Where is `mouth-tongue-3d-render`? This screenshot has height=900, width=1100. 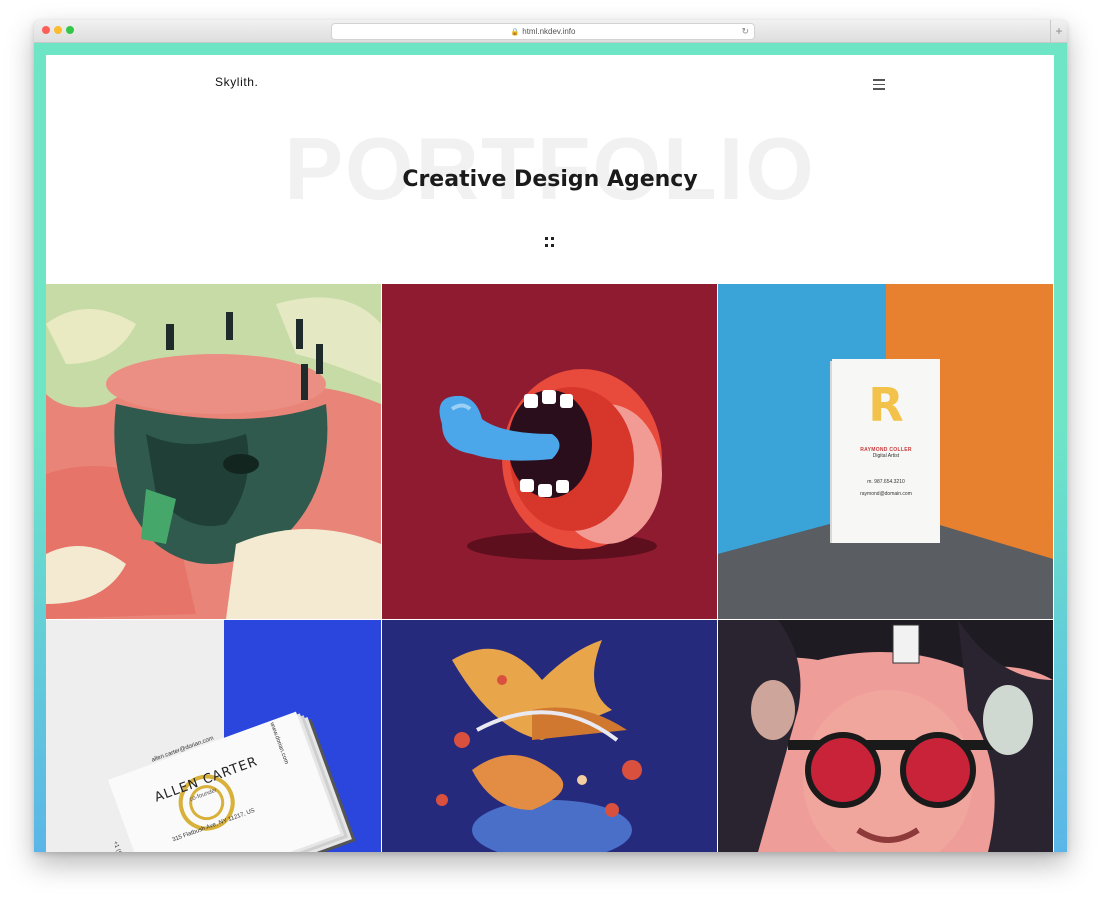
mouth-tongue-3d-render is located at coordinates (549, 451).